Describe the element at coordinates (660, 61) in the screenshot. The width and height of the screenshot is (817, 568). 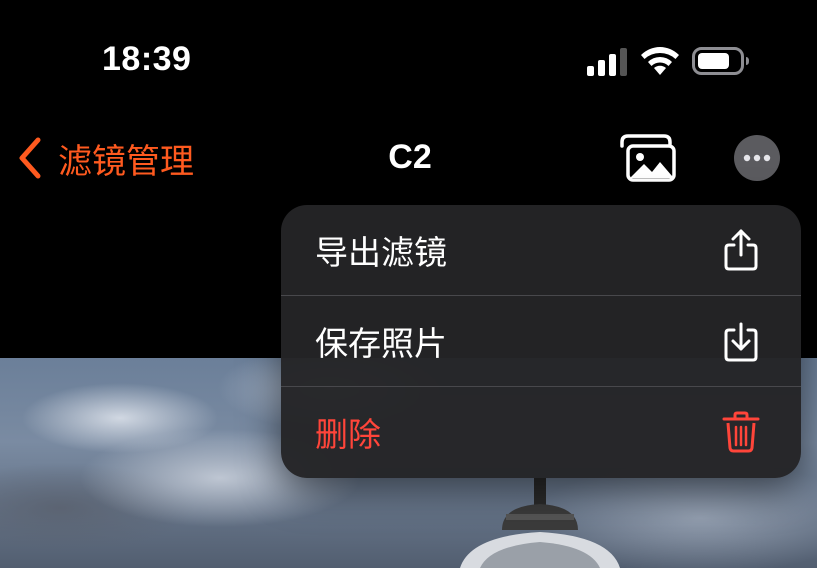
I see `wifi-icon` at that location.